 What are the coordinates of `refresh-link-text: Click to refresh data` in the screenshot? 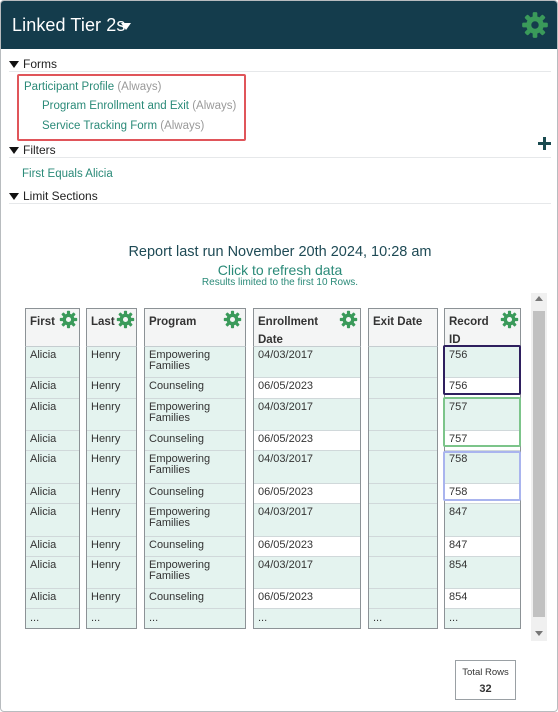 It's located at (280, 270).